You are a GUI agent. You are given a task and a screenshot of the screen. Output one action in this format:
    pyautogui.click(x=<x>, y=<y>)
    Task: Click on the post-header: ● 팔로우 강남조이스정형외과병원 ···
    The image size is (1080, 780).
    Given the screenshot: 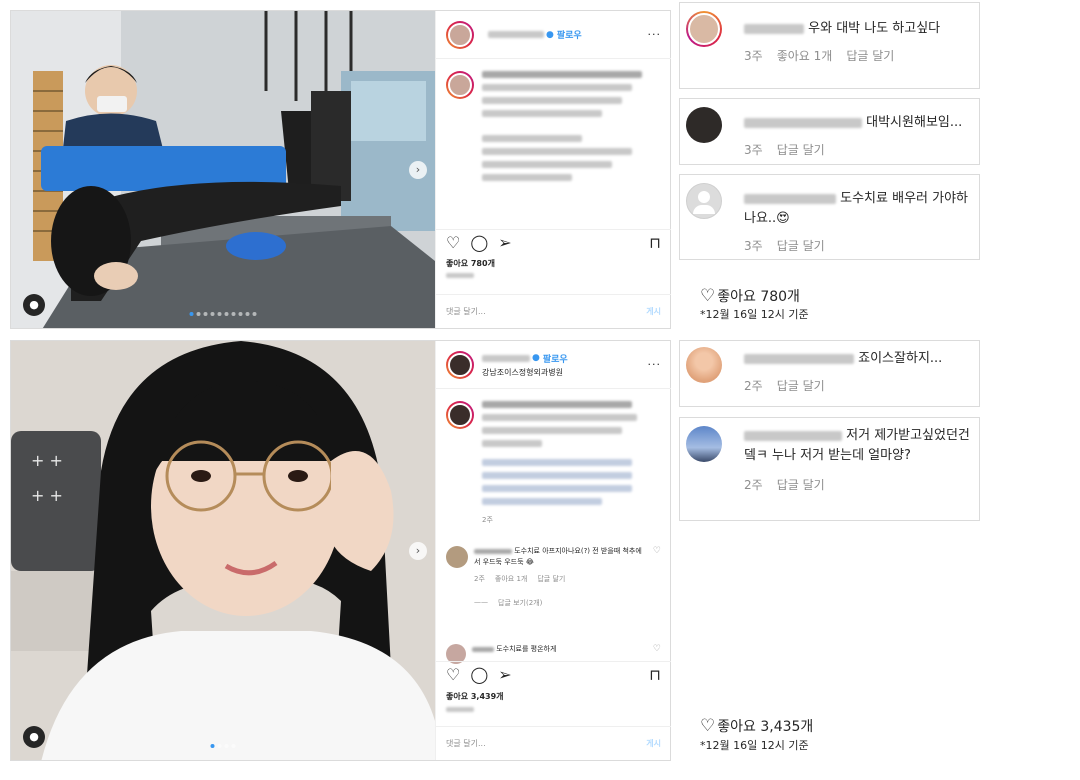 What is the action you would take?
    pyautogui.click(x=553, y=365)
    